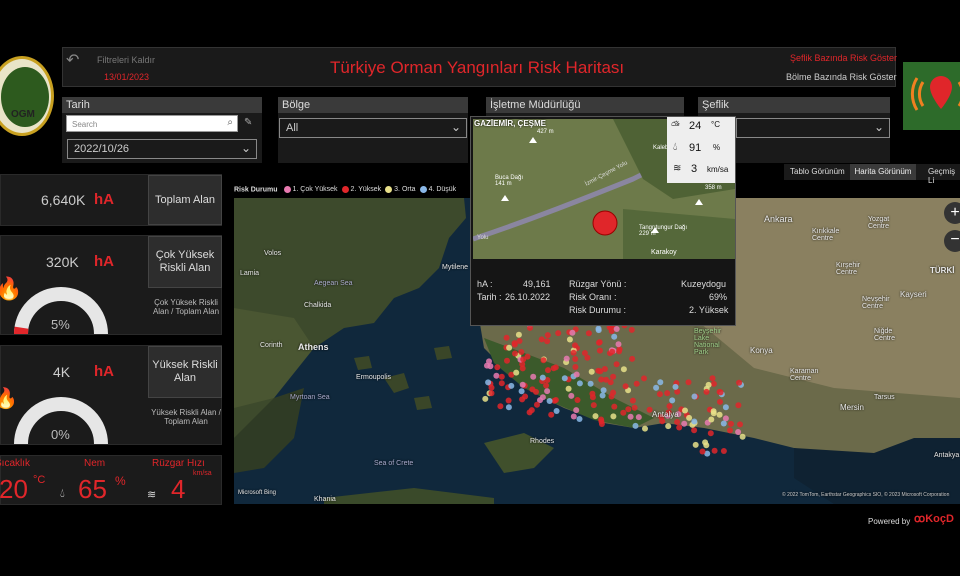  I want to click on seflik-risk-link: Şeflik Bazında Risk Göster, so click(843, 58).